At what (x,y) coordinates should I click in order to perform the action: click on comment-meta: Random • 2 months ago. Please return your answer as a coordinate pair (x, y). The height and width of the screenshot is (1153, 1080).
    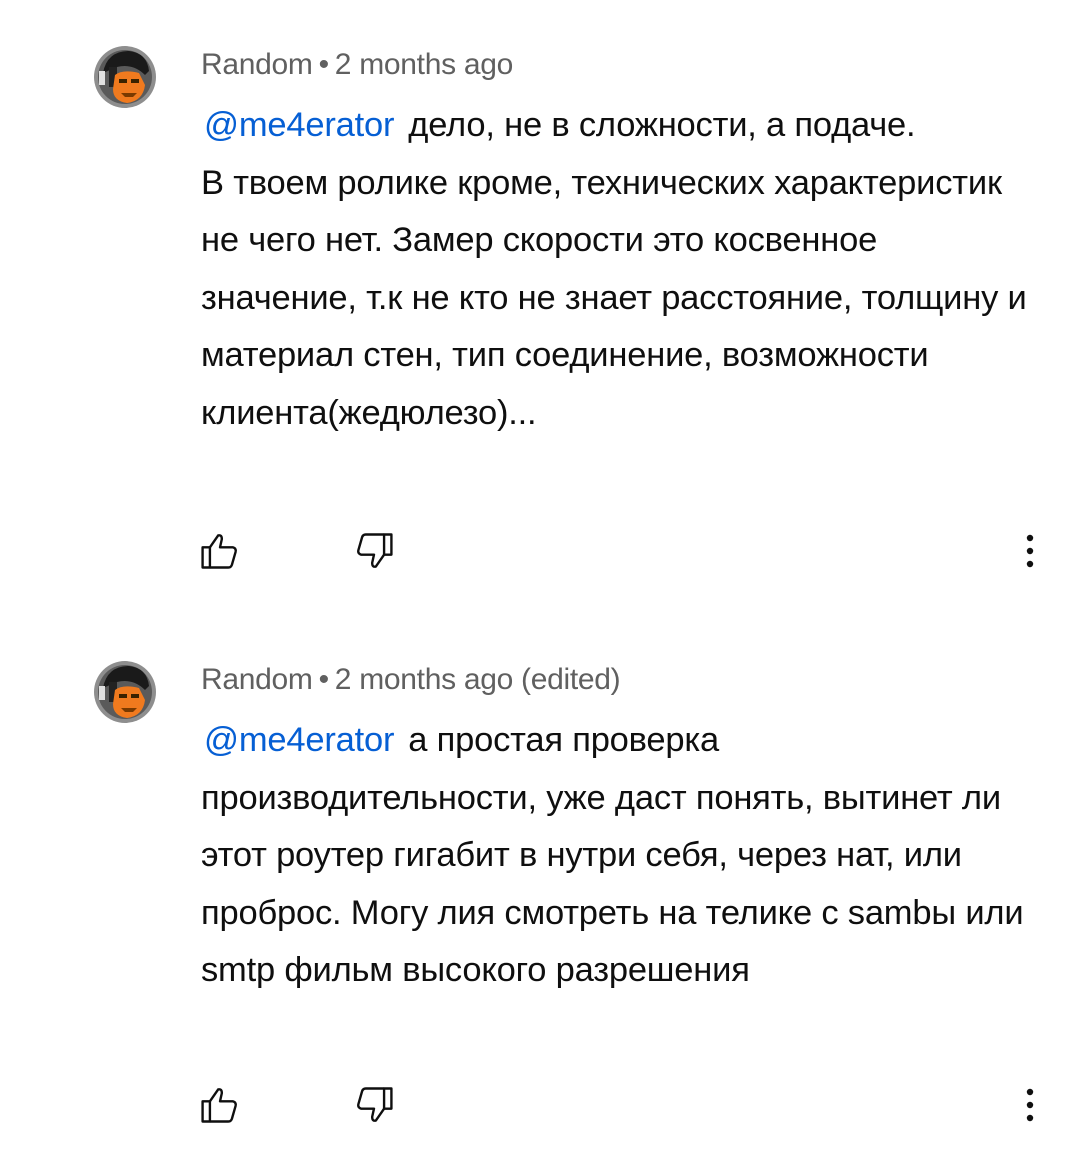
    Looking at the image, I should click on (357, 65).